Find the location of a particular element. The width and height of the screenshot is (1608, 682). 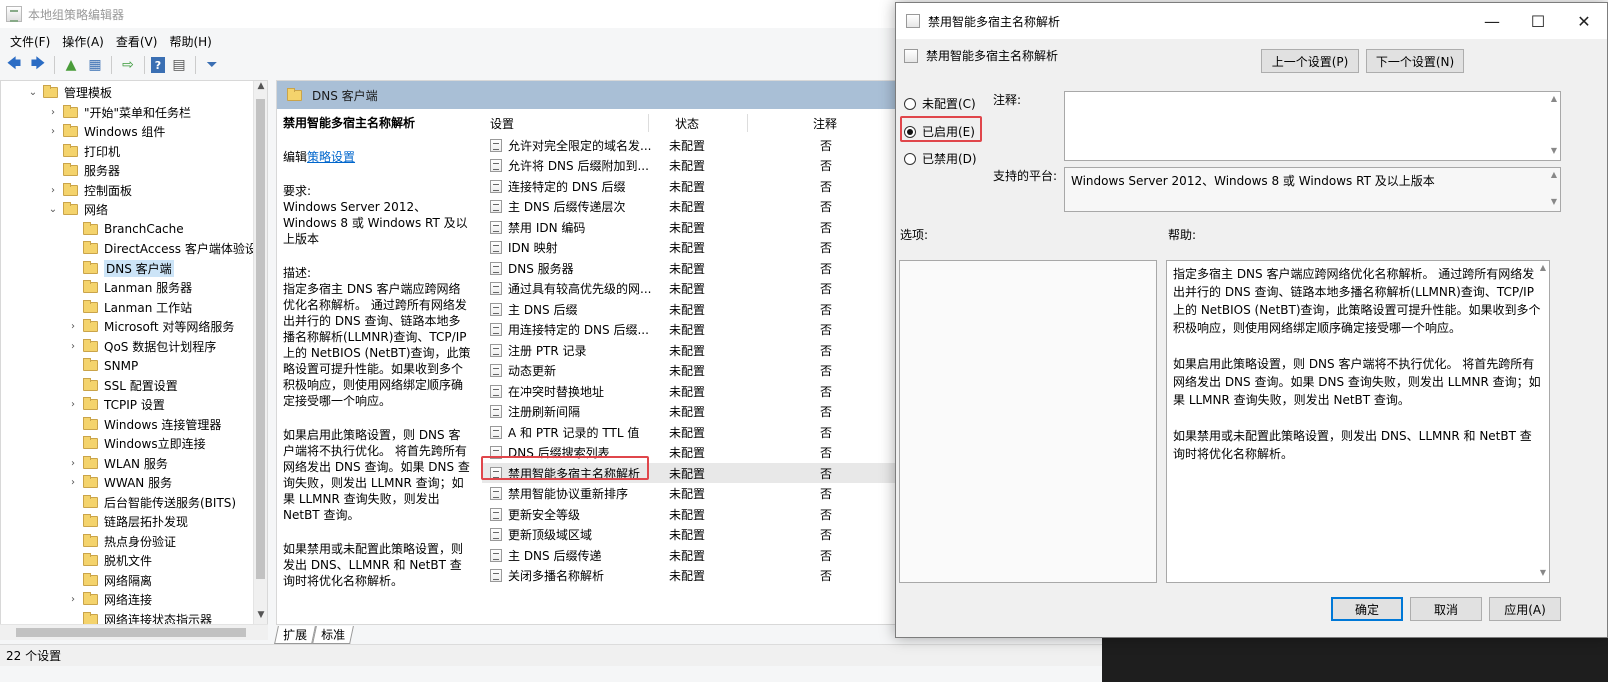

tree-item: › "开始"菜单和任务栏 is located at coordinates (119, 112).